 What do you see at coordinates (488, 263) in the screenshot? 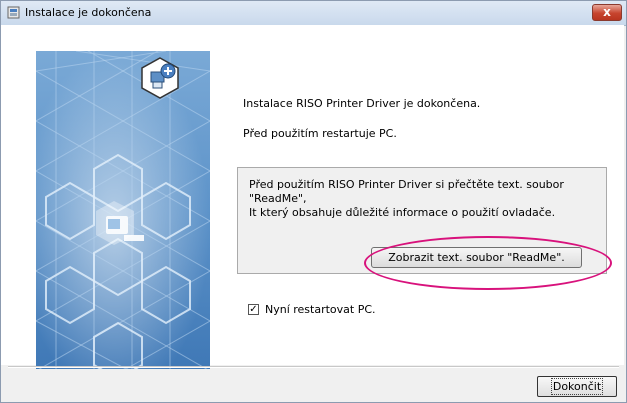
I see `readme-highlight-ellipse` at bounding box center [488, 263].